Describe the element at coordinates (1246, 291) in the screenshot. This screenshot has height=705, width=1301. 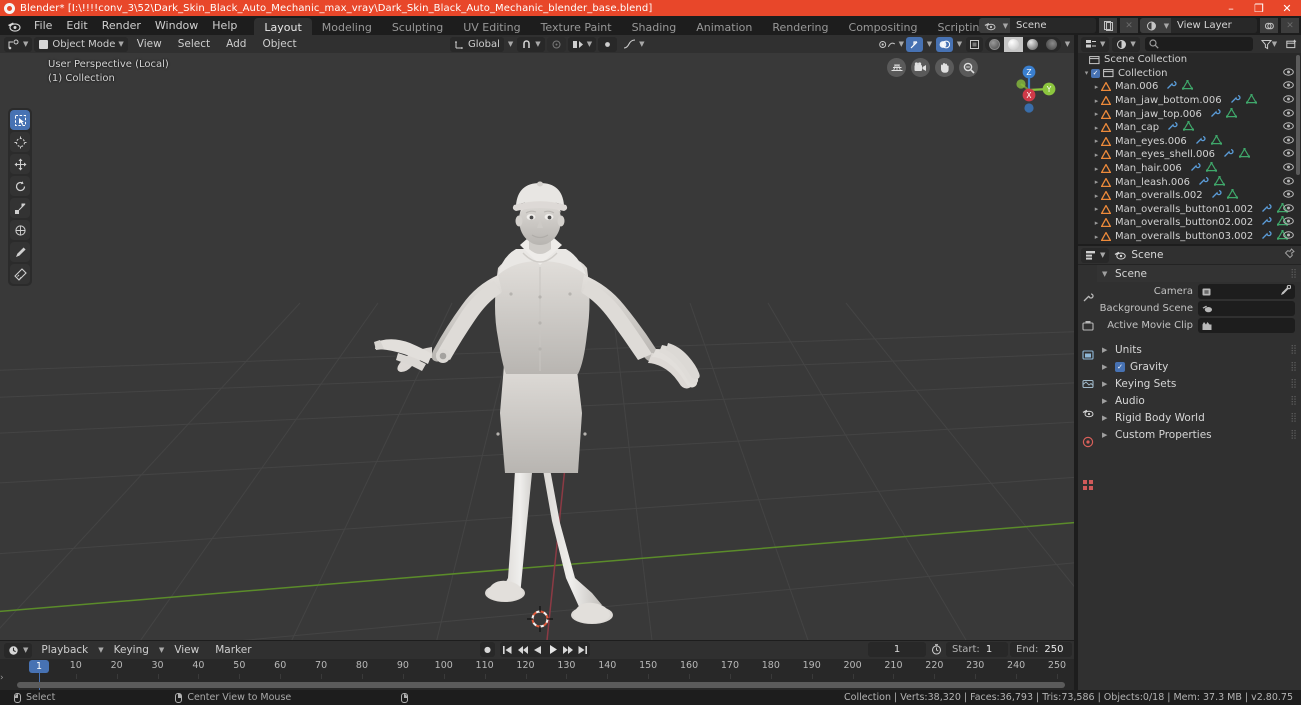
I see `camera-field` at that location.